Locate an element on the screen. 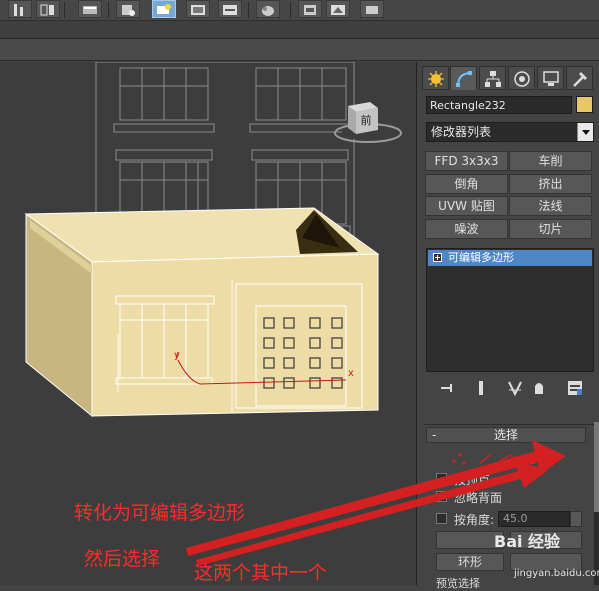  command-panel-tabs is located at coordinates (509, 78).